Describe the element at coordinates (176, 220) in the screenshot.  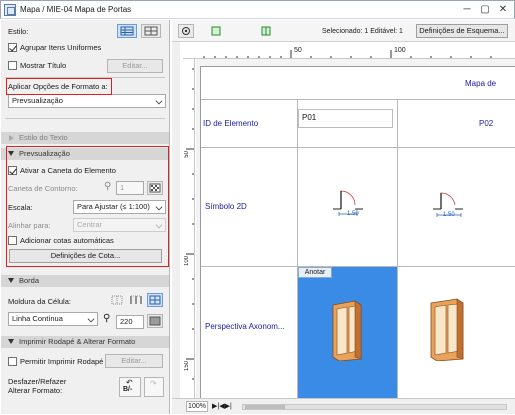
I see `vertical-toolbar` at that location.